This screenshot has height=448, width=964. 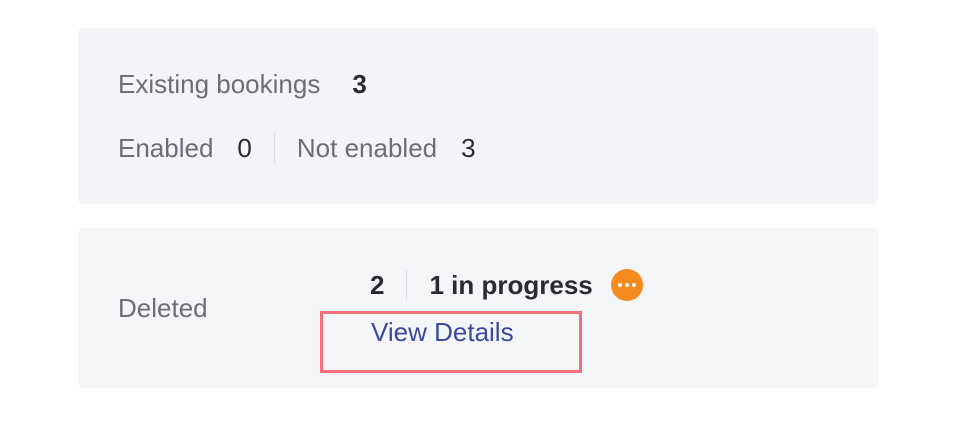 I want to click on status-divider, so click(x=274, y=148).